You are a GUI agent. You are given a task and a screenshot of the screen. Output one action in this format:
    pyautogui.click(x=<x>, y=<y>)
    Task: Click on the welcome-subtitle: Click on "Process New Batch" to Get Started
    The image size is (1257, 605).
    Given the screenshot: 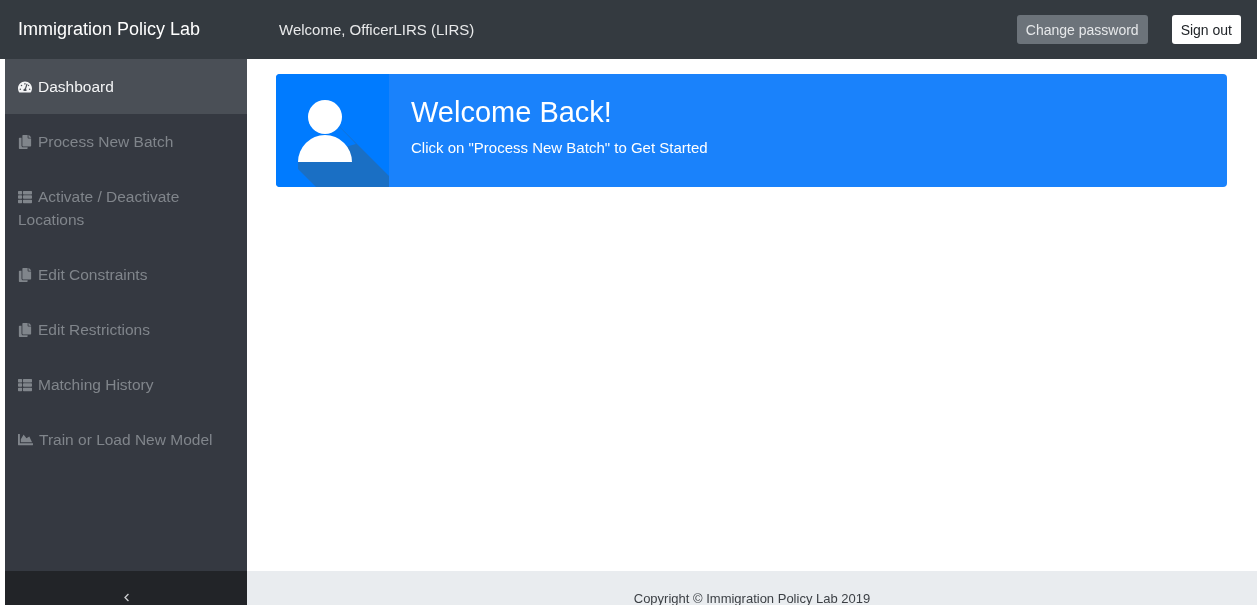 What is the action you would take?
    pyautogui.click(x=559, y=147)
    